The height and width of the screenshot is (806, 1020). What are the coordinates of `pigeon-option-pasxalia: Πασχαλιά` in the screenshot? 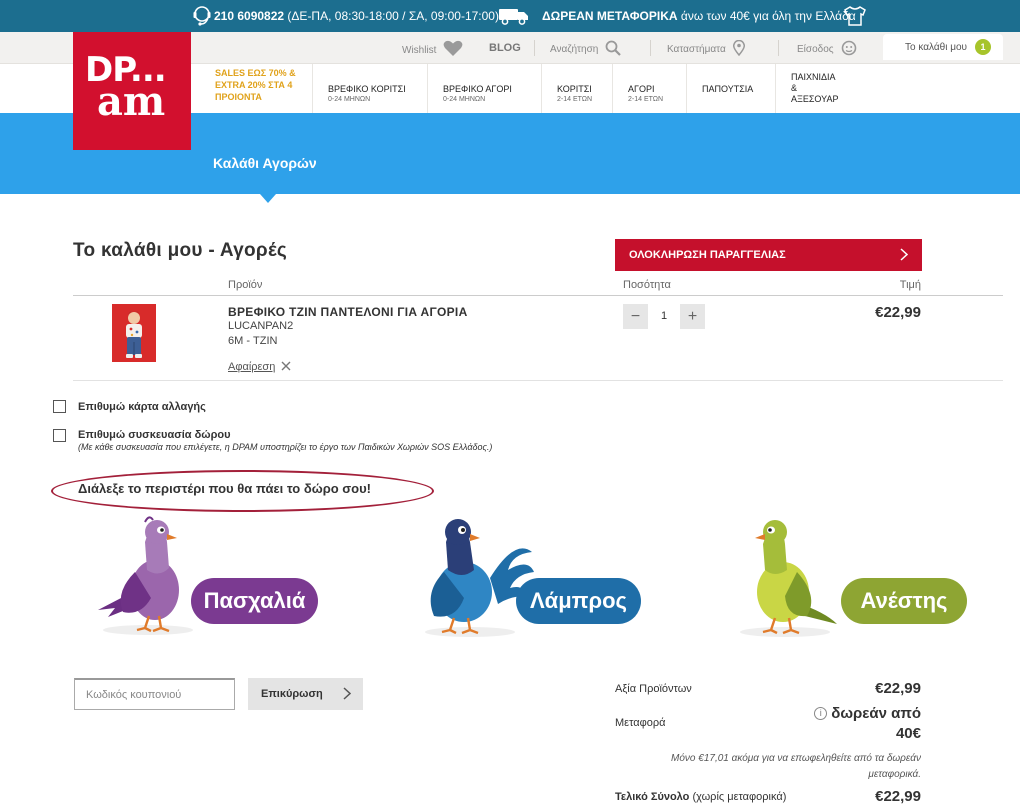 It's located at (254, 601).